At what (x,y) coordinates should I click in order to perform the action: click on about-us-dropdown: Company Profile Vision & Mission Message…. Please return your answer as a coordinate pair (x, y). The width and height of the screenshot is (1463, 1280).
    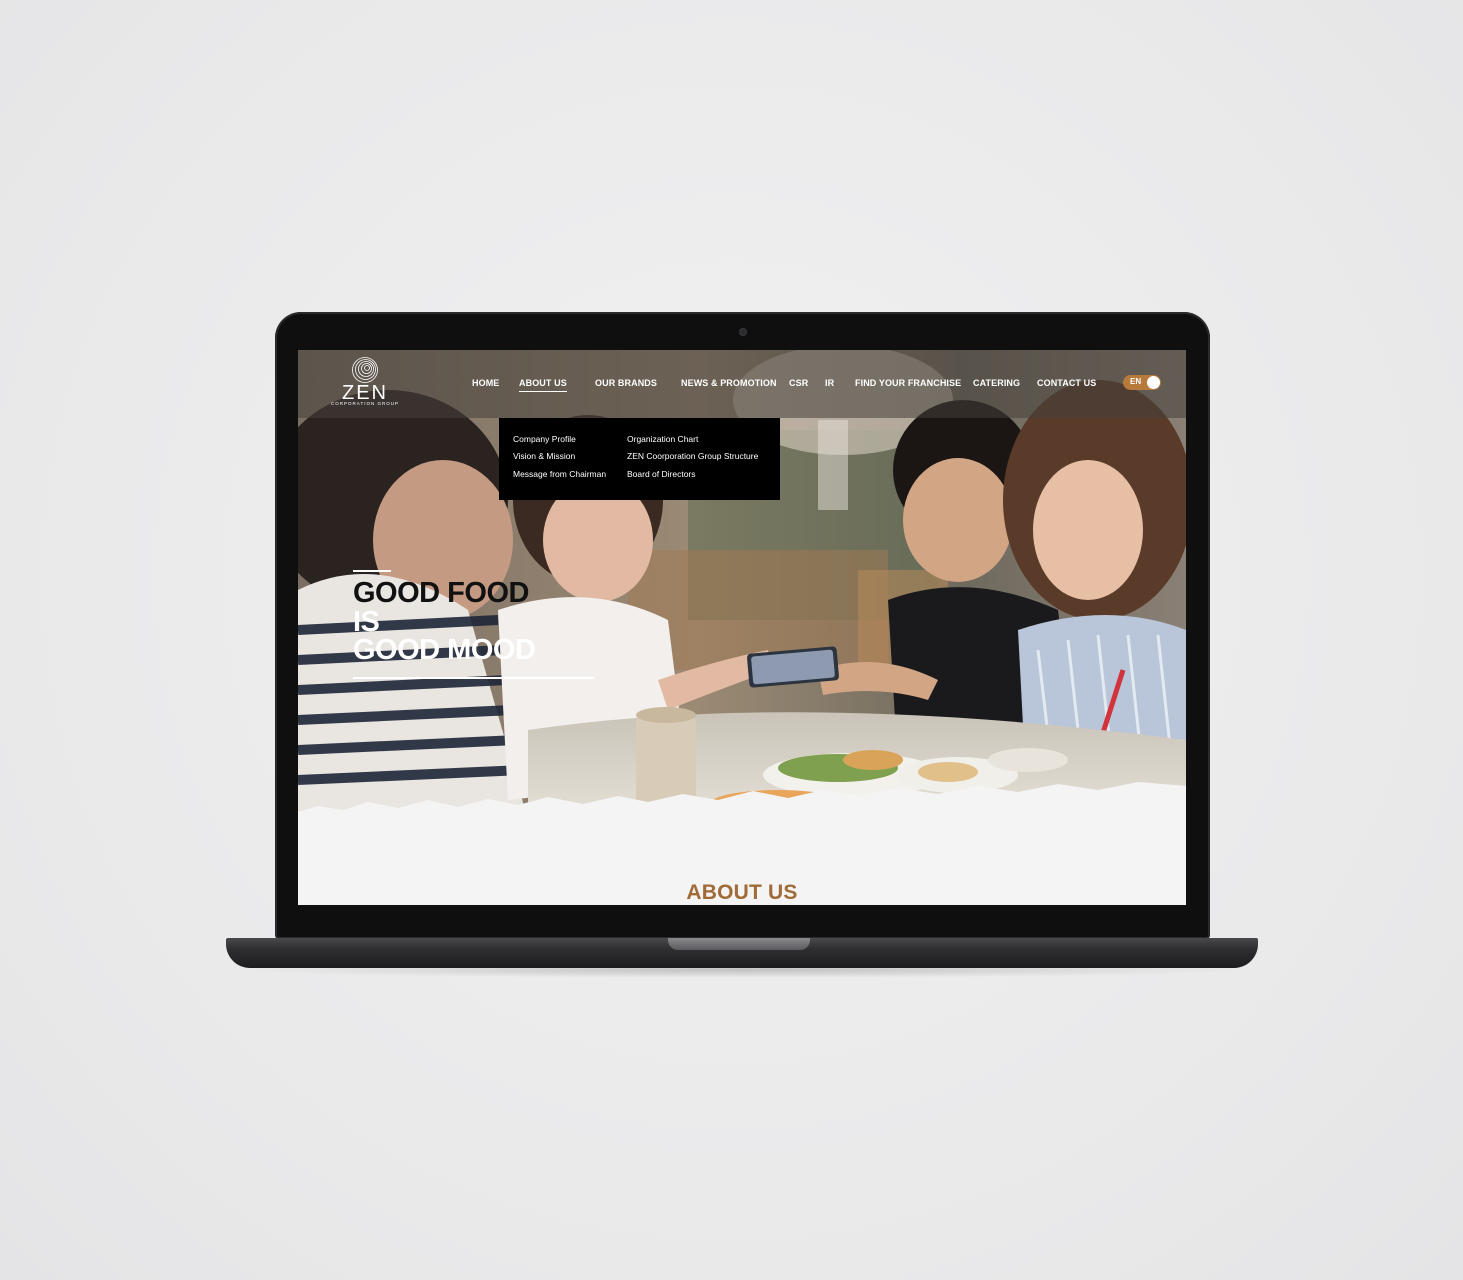
    Looking at the image, I should click on (639, 459).